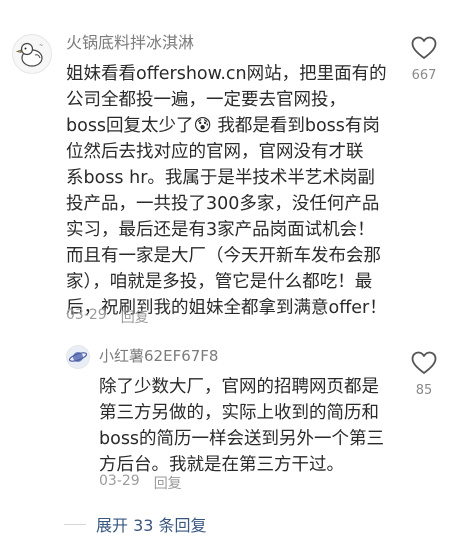  What do you see at coordinates (424, 75) in the screenshot?
I see `like-count: 667` at bounding box center [424, 75].